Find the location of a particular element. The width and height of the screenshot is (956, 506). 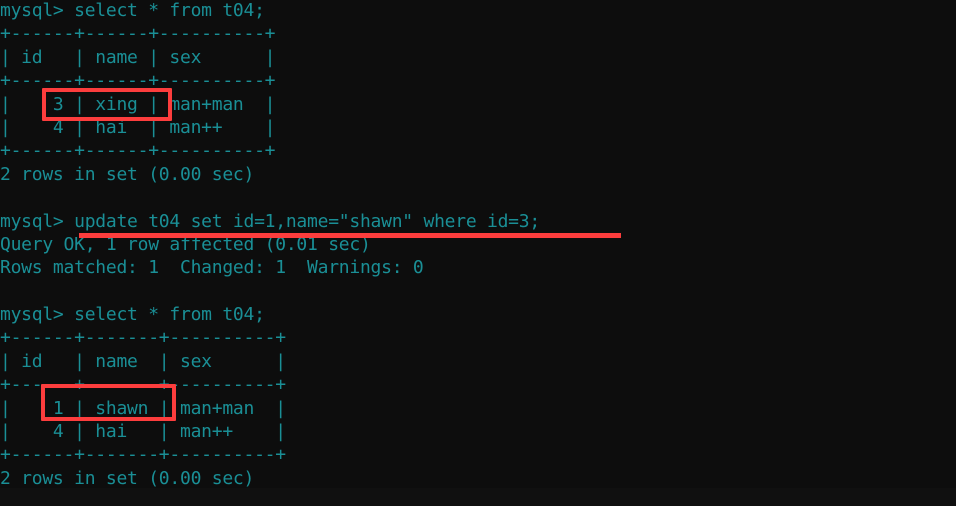

terminal-line-table2-rowcount: 2 rows in set (0.00 sec) is located at coordinates (127, 478).